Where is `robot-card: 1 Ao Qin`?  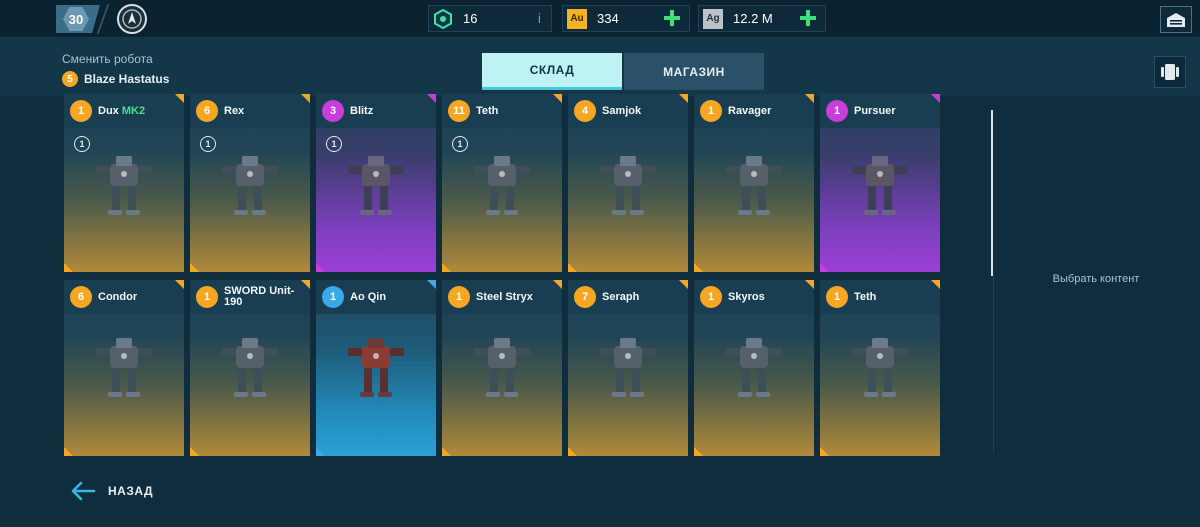
robot-card: 1 Ao Qin is located at coordinates (376, 368).